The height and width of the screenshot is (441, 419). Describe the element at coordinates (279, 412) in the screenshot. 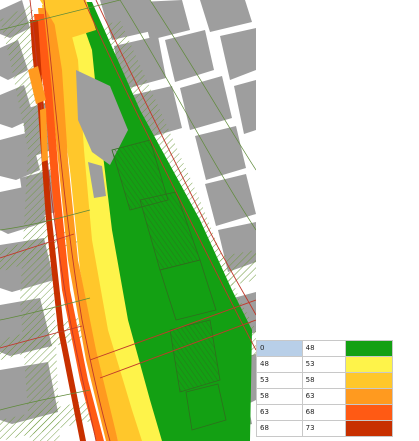

I see `legend-from: 63` at that location.